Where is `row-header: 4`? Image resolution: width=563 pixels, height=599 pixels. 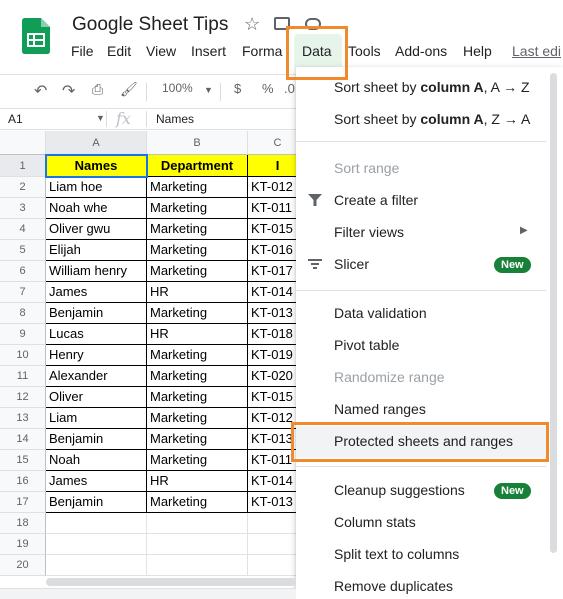 row-header: 4 is located at coordinates (23, 229).